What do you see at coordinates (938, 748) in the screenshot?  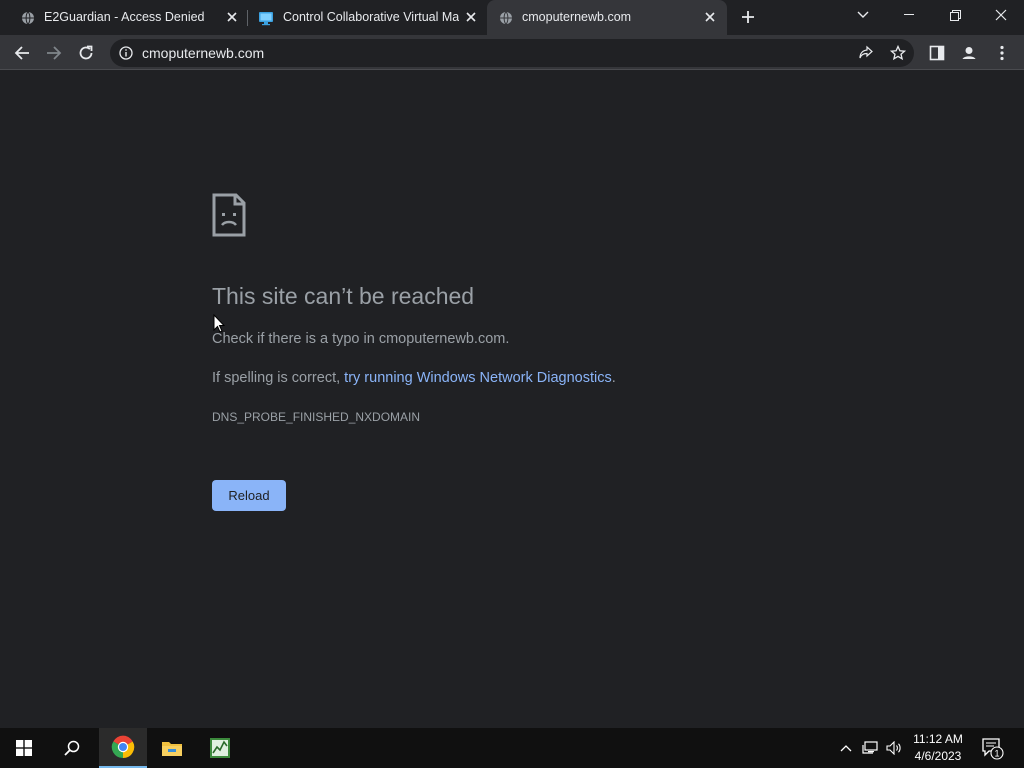 I see `system-clock: 11:12 AM 4/6/2023` at bounding box center [938, 748].